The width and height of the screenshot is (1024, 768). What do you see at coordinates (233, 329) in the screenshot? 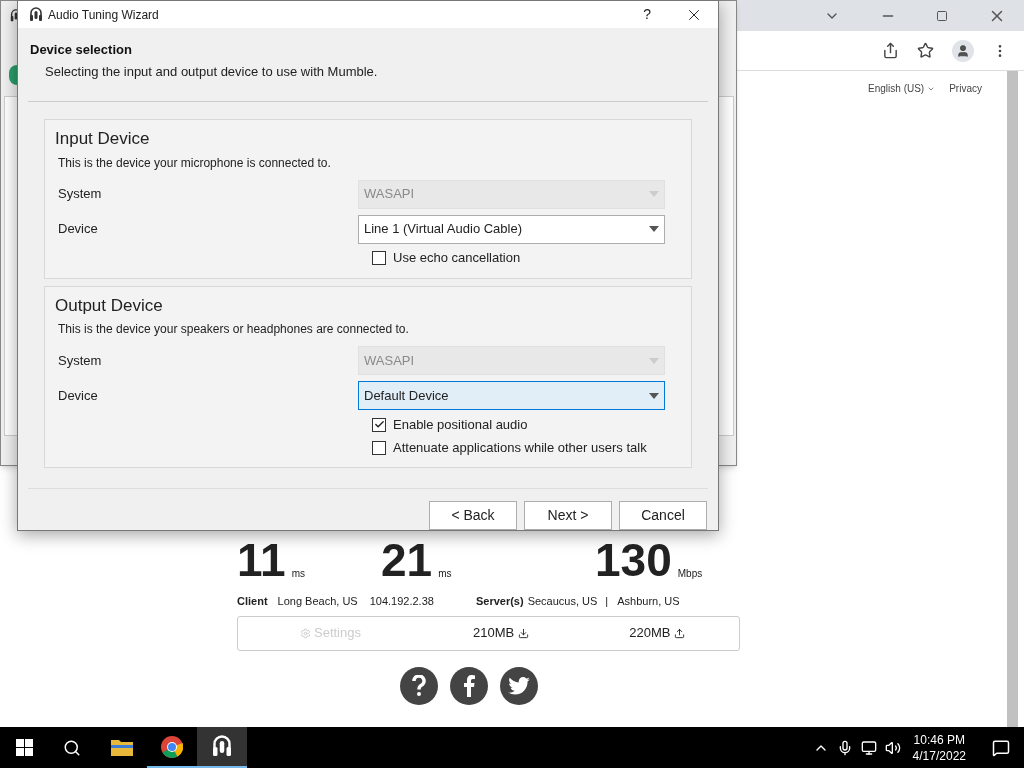
I see `group-description: This is the device your speakers or headphones are connected to.` at bounding box center [233, 329].